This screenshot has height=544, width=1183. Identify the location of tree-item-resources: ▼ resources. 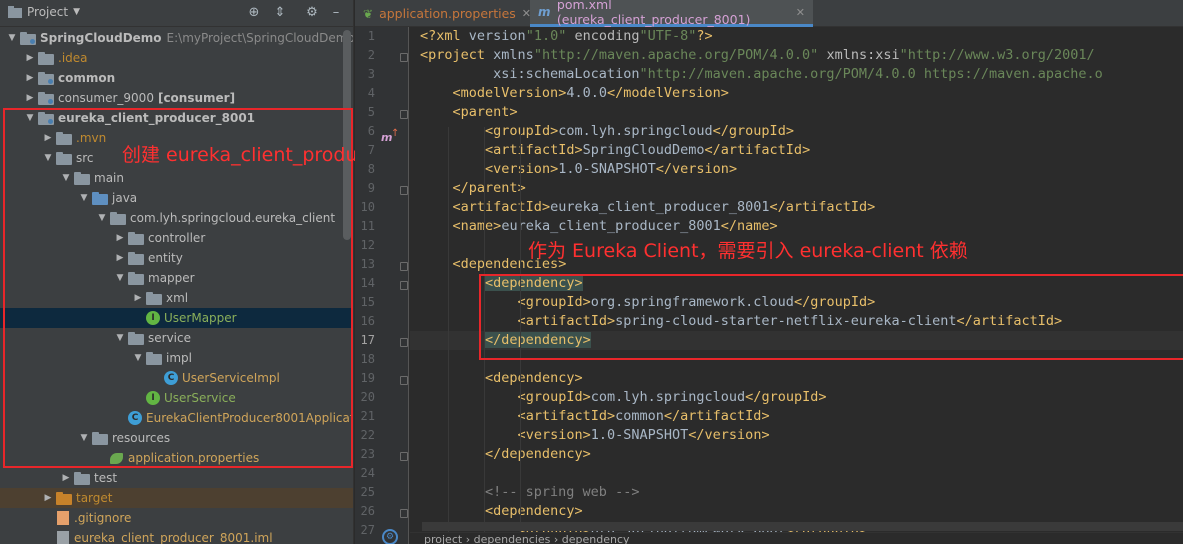
(176, 438).